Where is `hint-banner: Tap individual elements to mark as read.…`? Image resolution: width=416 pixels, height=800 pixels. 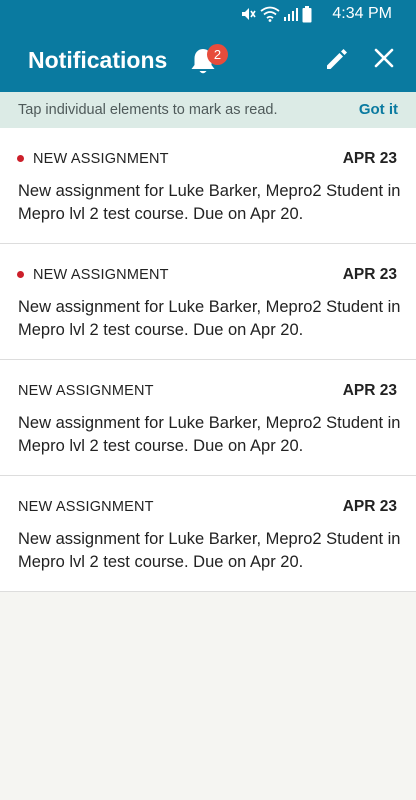 hint-banner: Tap individual elements to mark as read.… is located at coordinates (208, 110).